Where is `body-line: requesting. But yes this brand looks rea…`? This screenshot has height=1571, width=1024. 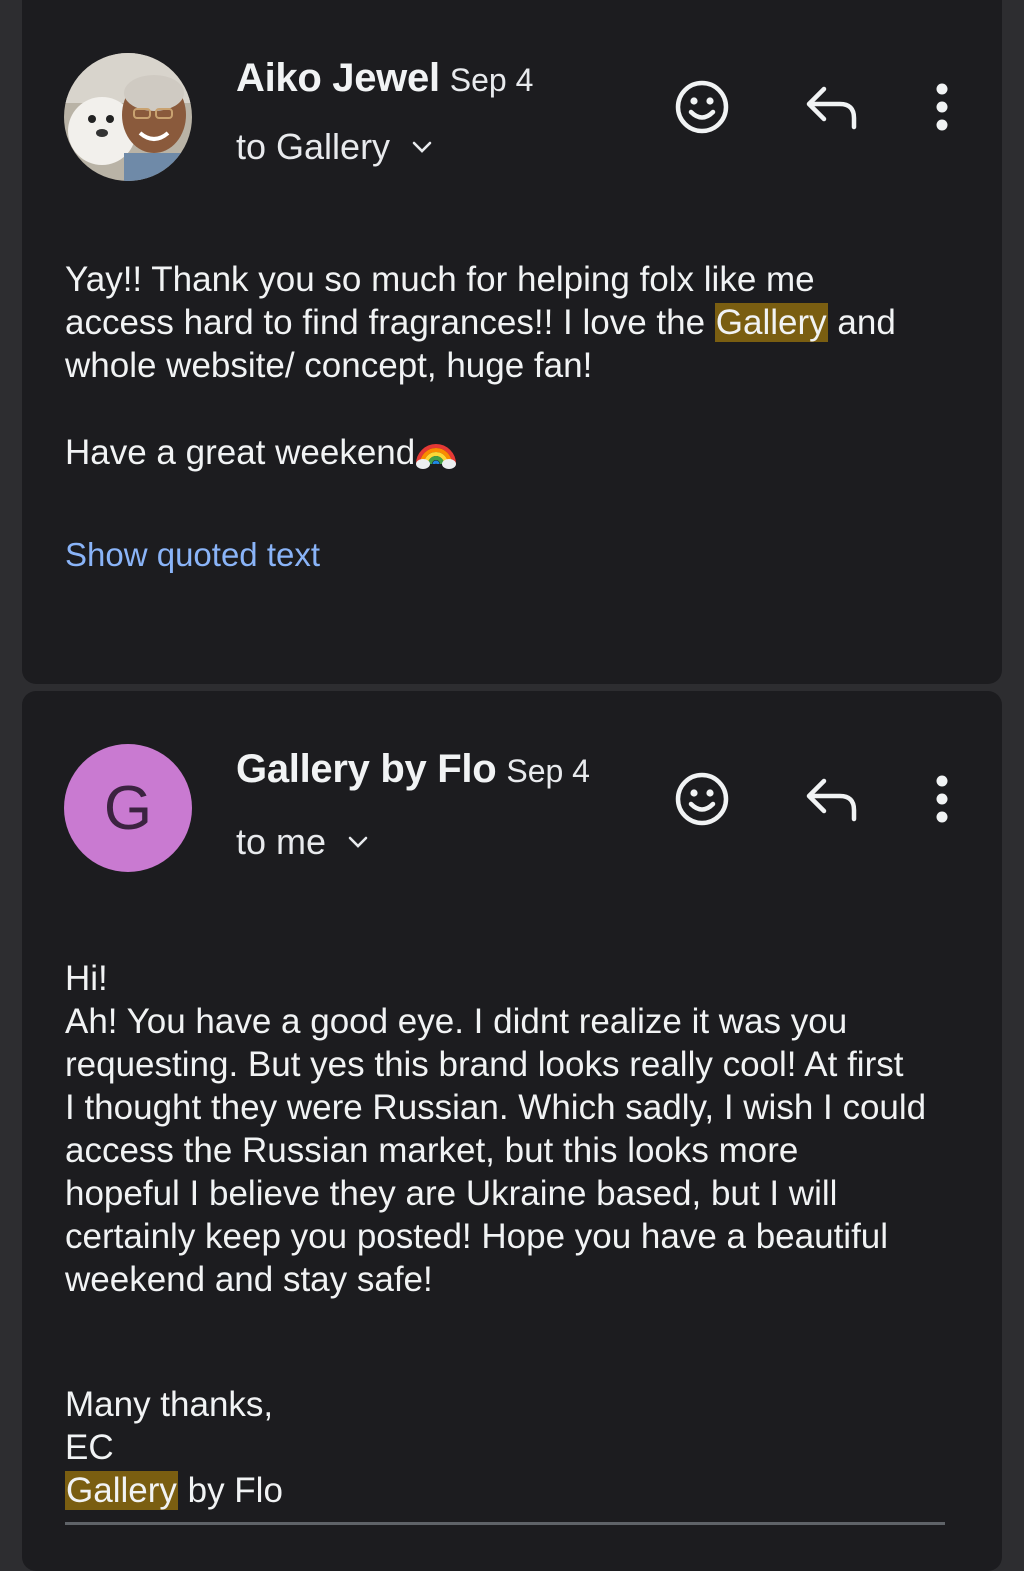
body-line: requesting. But yes this brand looks rea… is located at coordinates (484, 1064).